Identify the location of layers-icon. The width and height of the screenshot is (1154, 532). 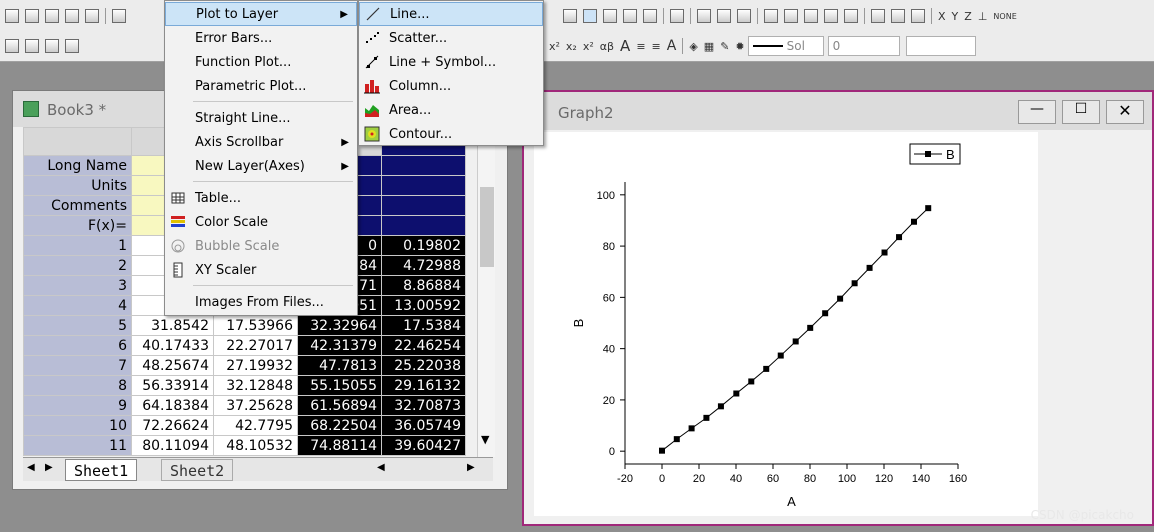
(12, 46).